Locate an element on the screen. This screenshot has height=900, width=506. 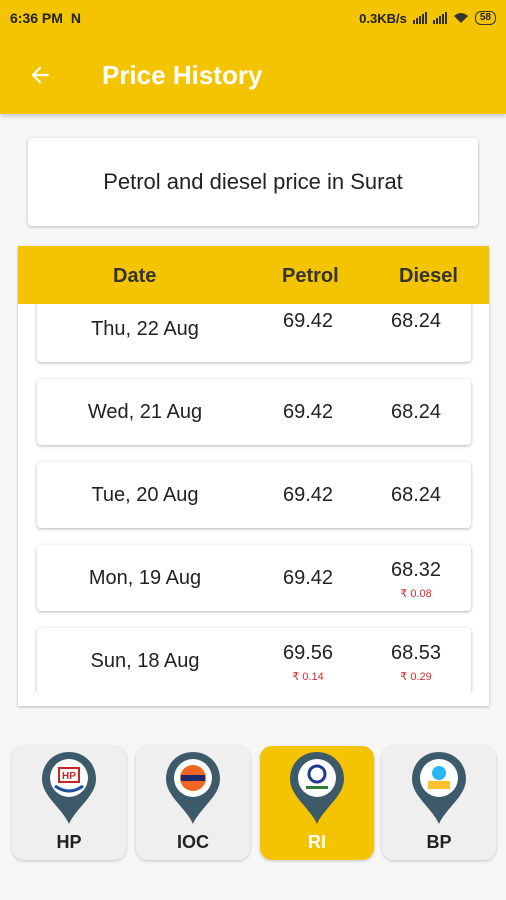
row-diesel-price: 68.53 is located at coordinates (416, 653).